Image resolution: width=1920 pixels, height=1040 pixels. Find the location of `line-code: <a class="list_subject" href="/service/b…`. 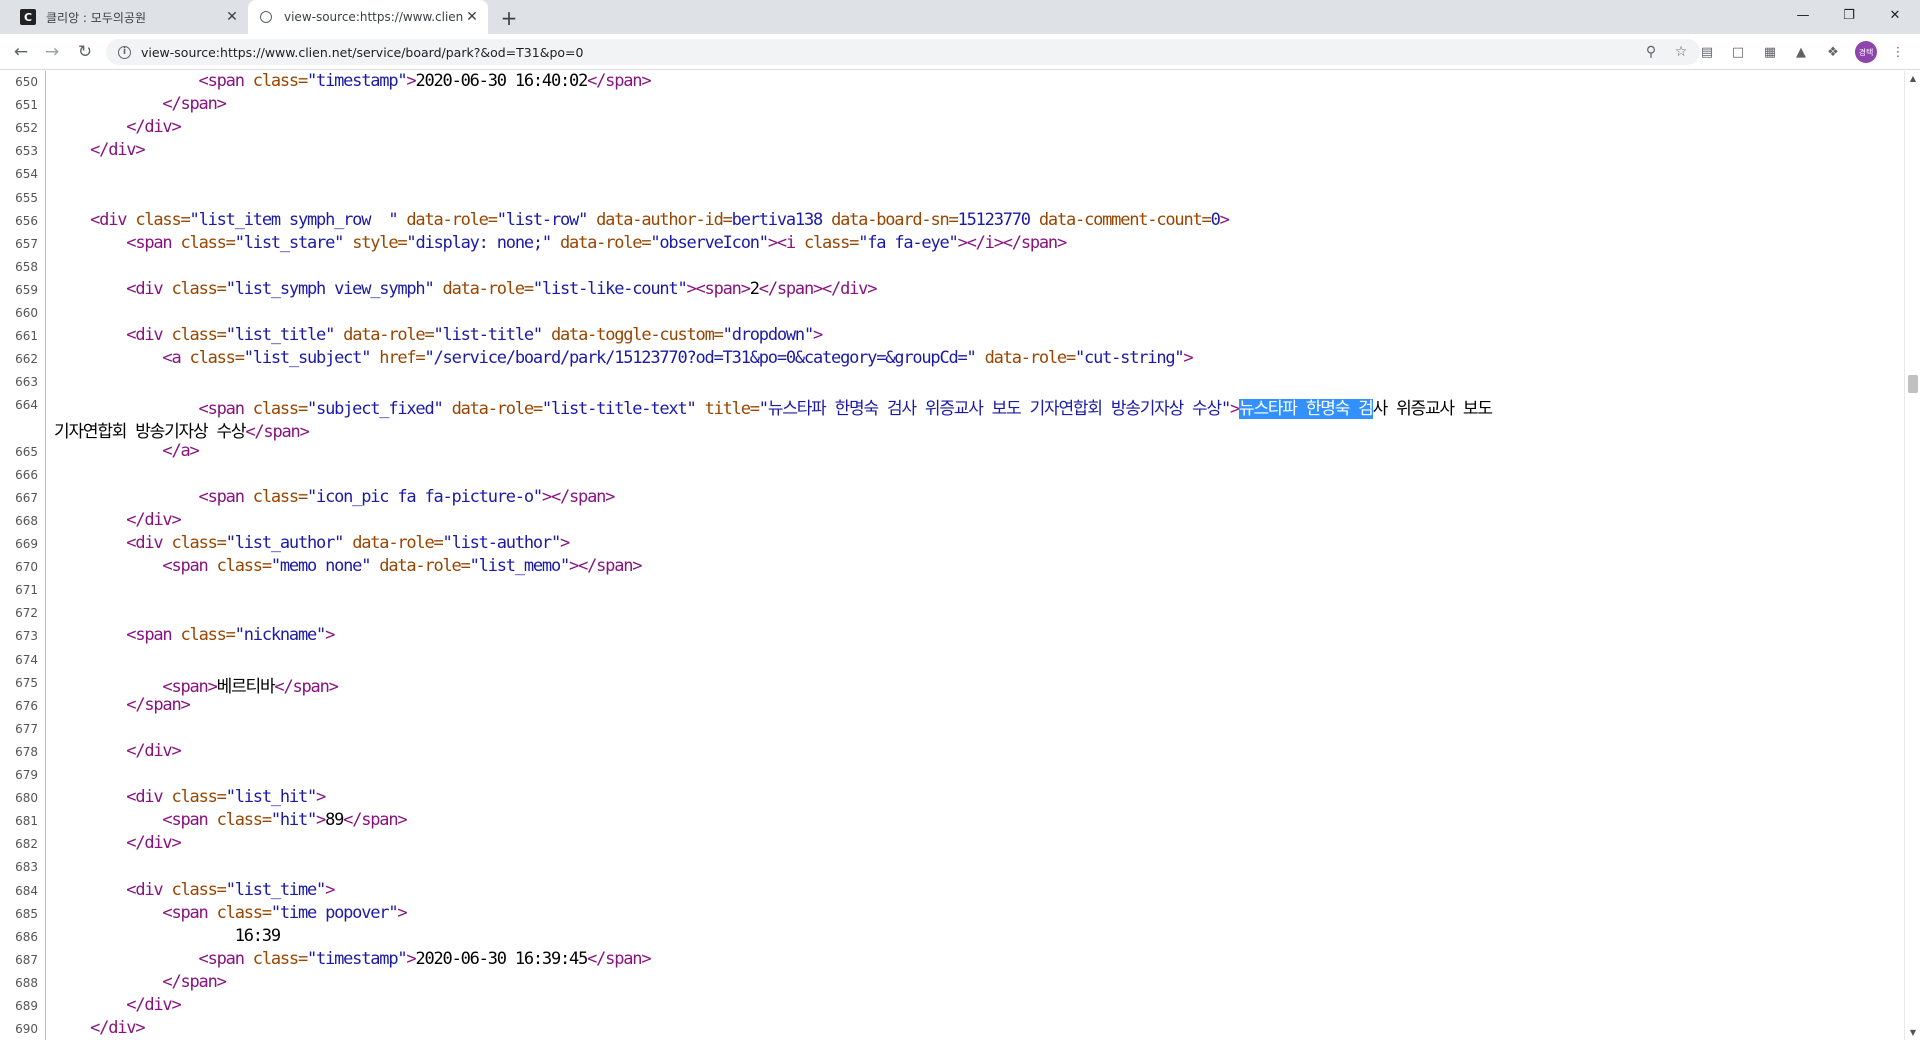

line-code: <a class="list_subject" href="/service/b… is located at coordinates (623, 358).